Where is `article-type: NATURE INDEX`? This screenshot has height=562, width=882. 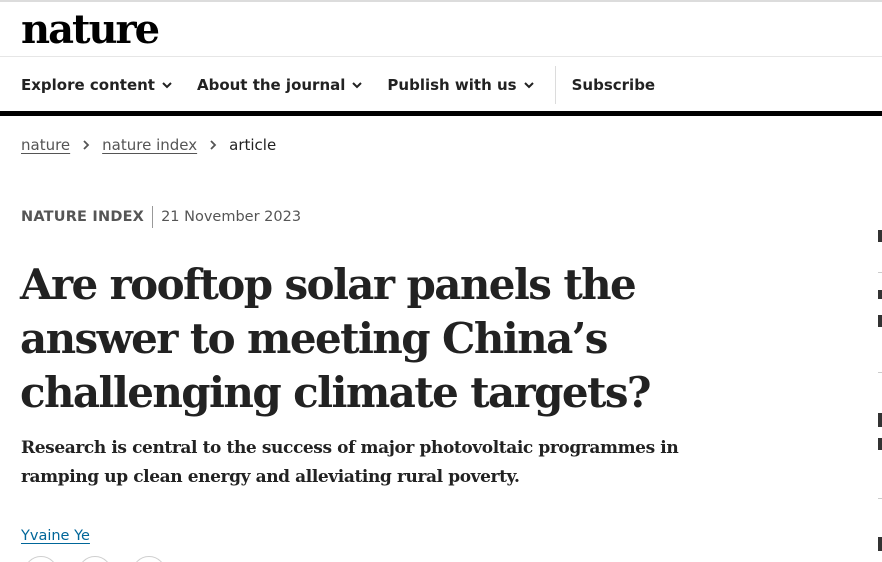 article-type: NATURE INDEX is located at coordinates (83, 217).